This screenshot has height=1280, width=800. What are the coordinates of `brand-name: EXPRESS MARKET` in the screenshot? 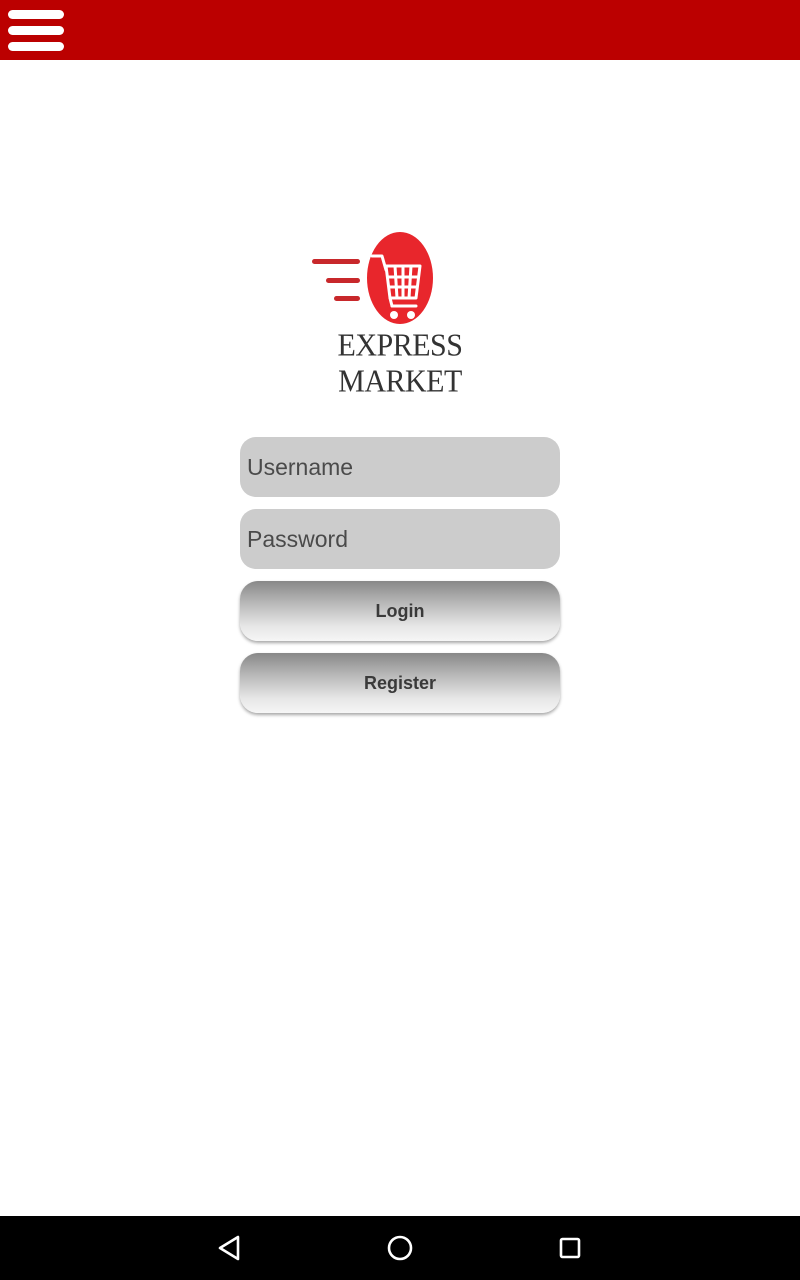 It's located at (400, 363).